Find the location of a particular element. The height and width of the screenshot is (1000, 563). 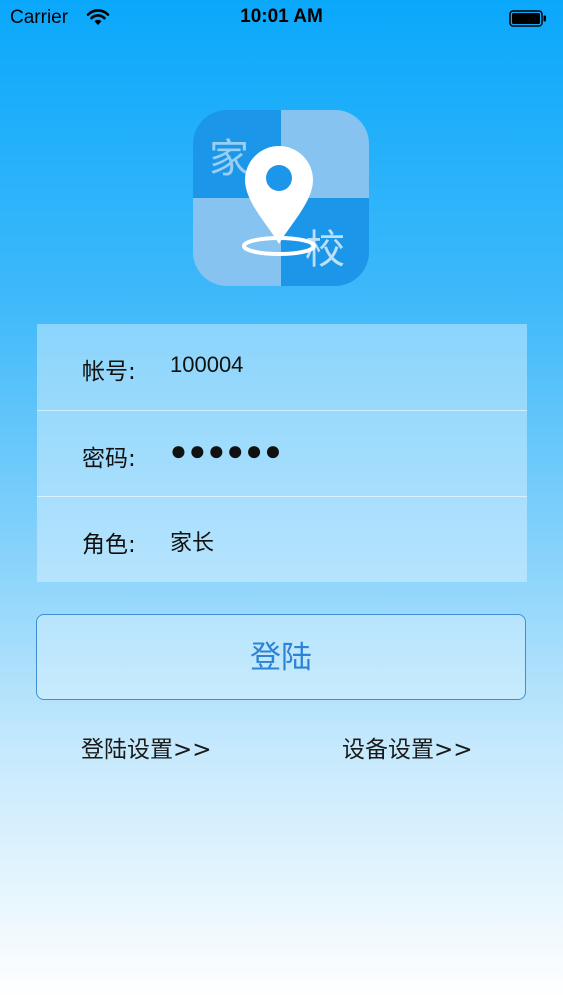

login-settings-link: 登陆设置>> is located at coordinates (146, 747).